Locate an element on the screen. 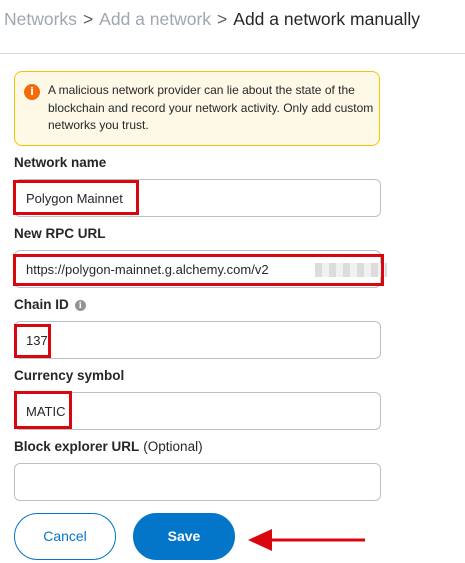 The image size is (465, 563). breadcrumb-add-network: Add a network is located at coordinates (155, 19).